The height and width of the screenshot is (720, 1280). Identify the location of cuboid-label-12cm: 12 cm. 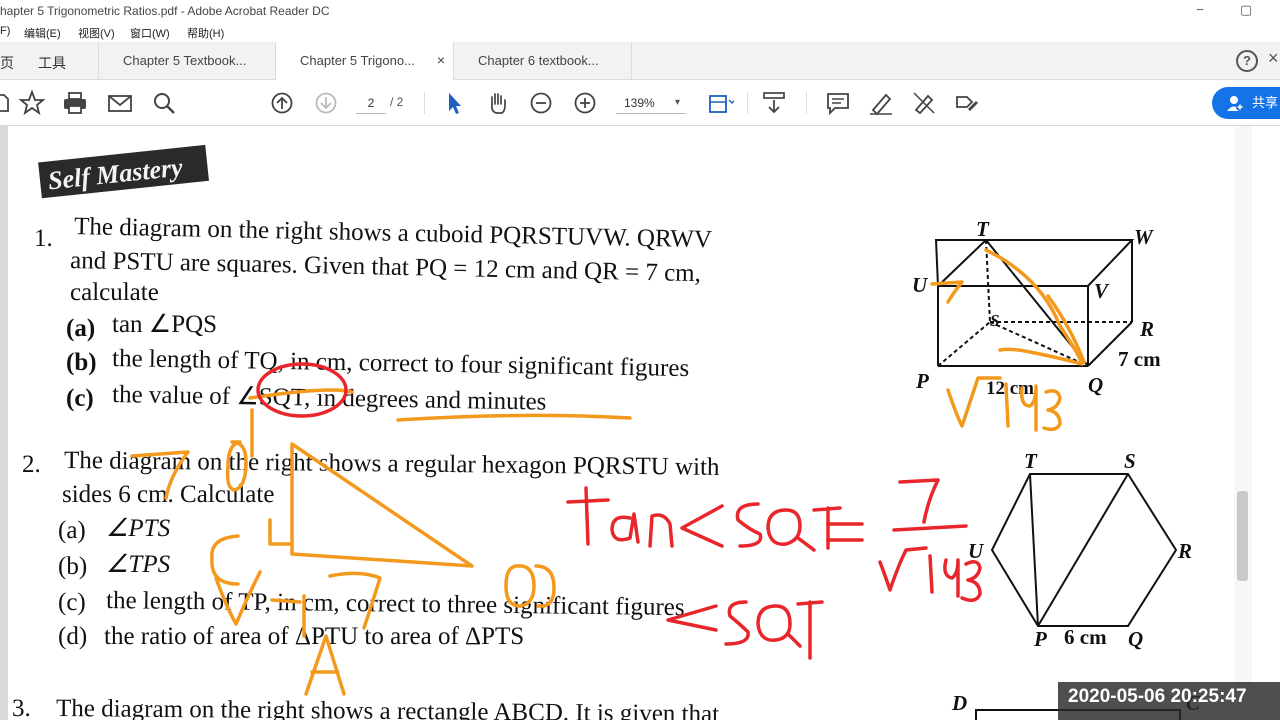
(1010, 388).